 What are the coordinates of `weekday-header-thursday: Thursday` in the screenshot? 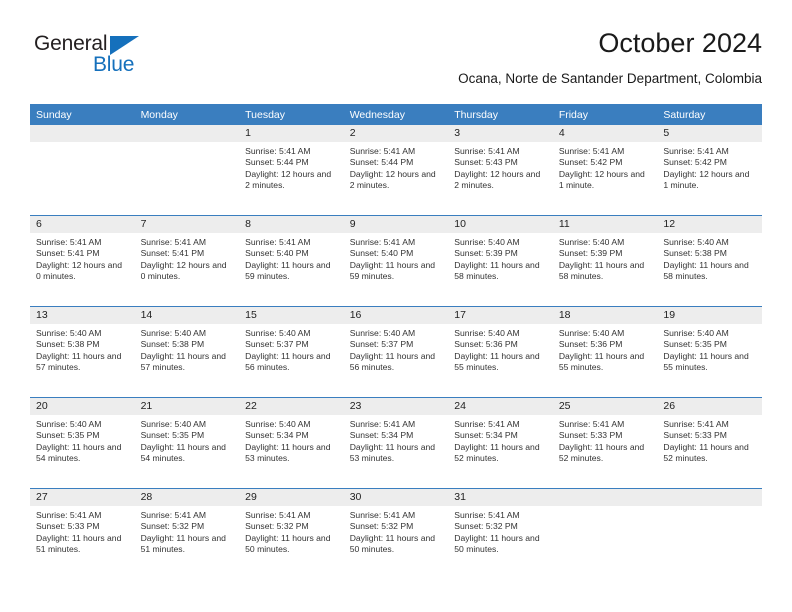 It's located at (500, 114).